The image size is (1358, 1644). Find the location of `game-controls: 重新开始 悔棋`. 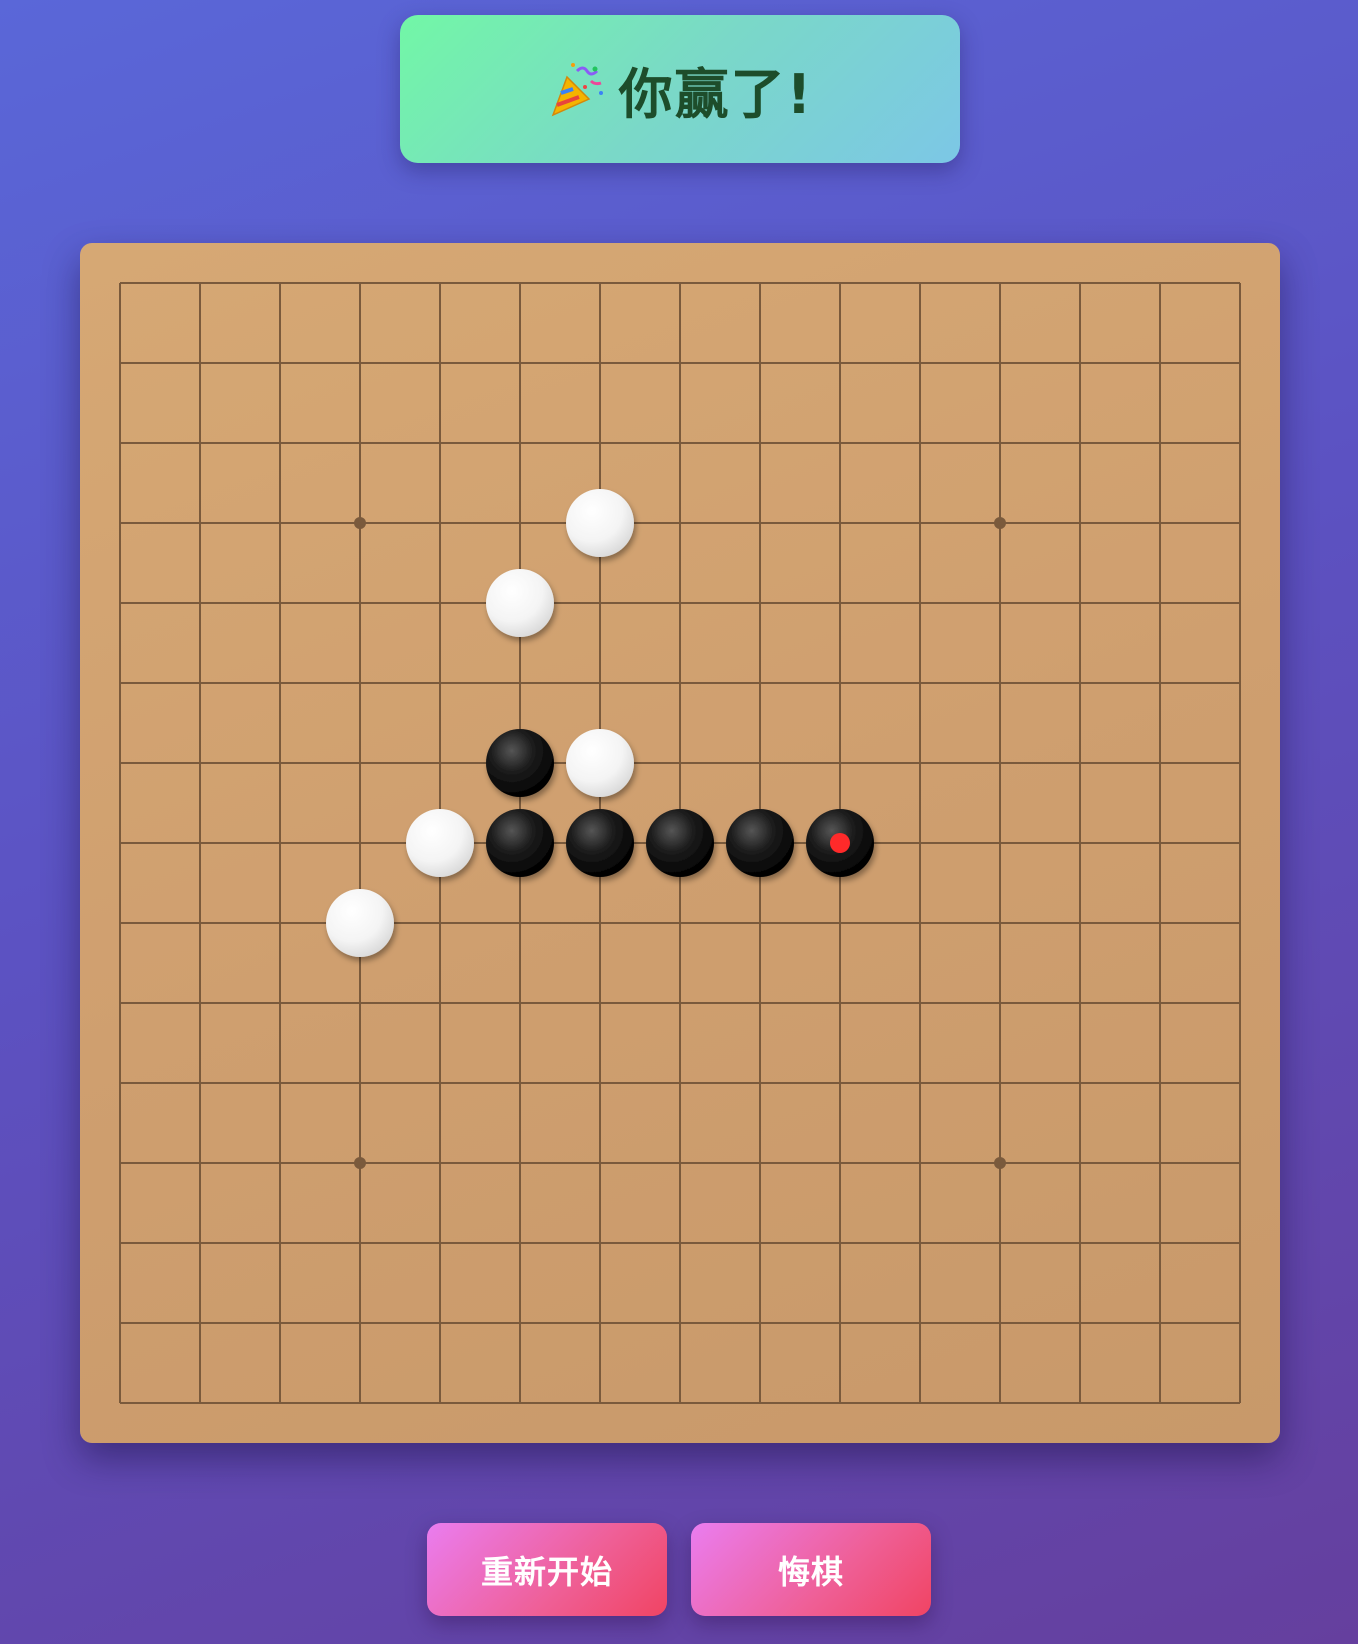

game-controls: 重新开始 悔棋 is located at coordinates (679, 1569).